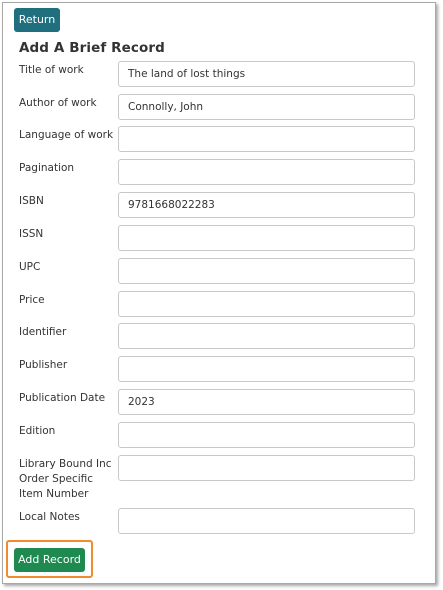  What do you see at coordinates (266, 107) in the screenshot?
I see `author-of-work-input` at bounding box center [266, 107].